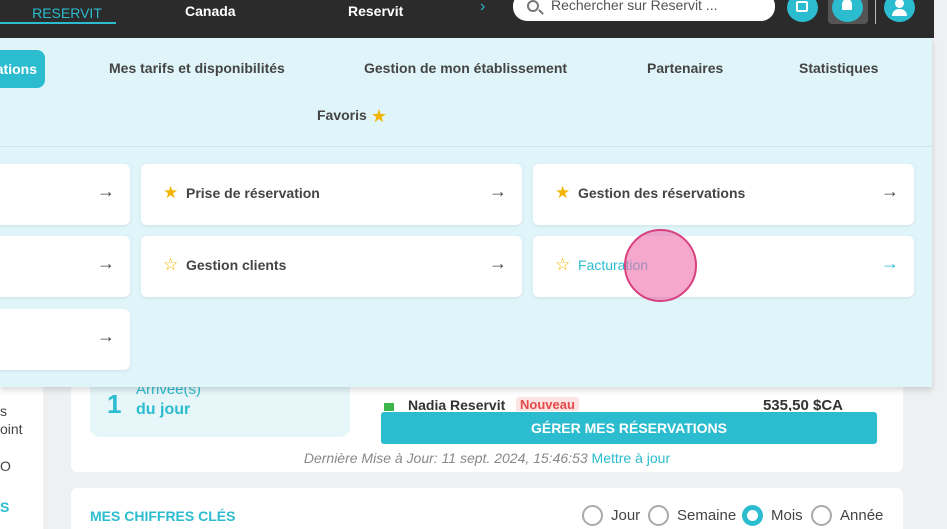 The image size is (947, 529). I want to click on card-label: Prise de réservation, so click(253, 193).